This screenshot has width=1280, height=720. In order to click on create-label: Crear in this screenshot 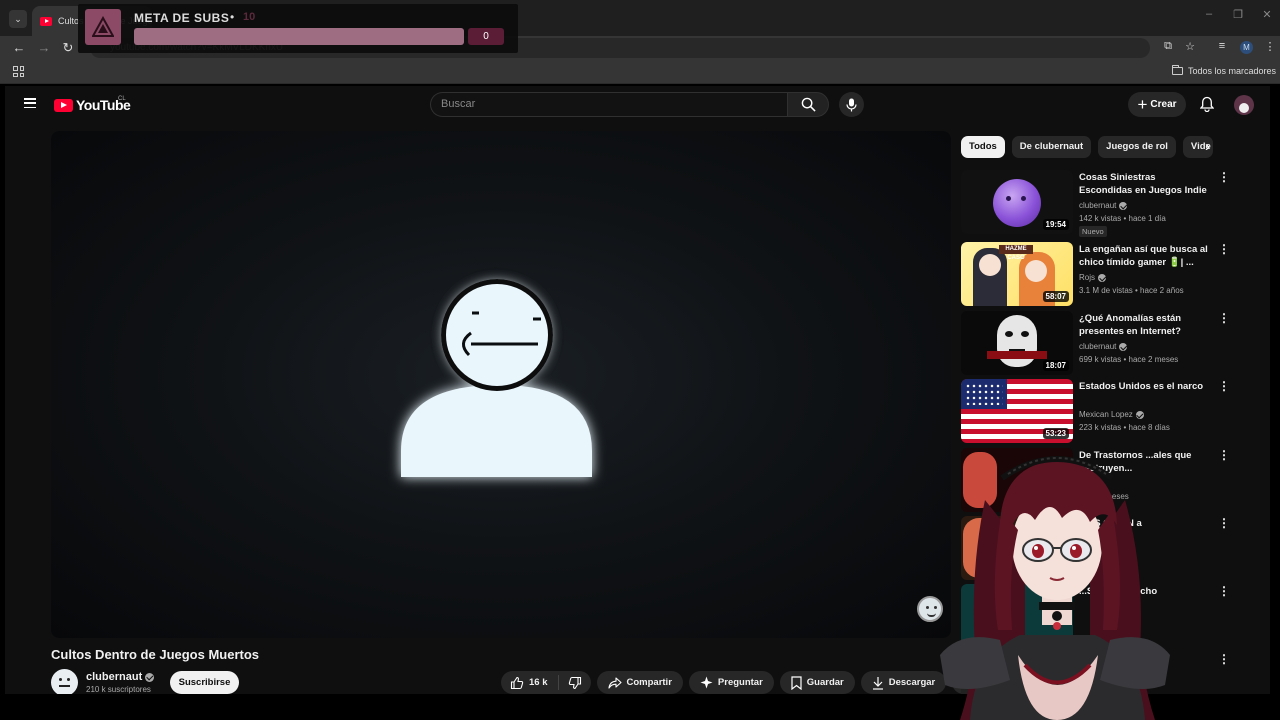, I will do `click(1163, 104)`.